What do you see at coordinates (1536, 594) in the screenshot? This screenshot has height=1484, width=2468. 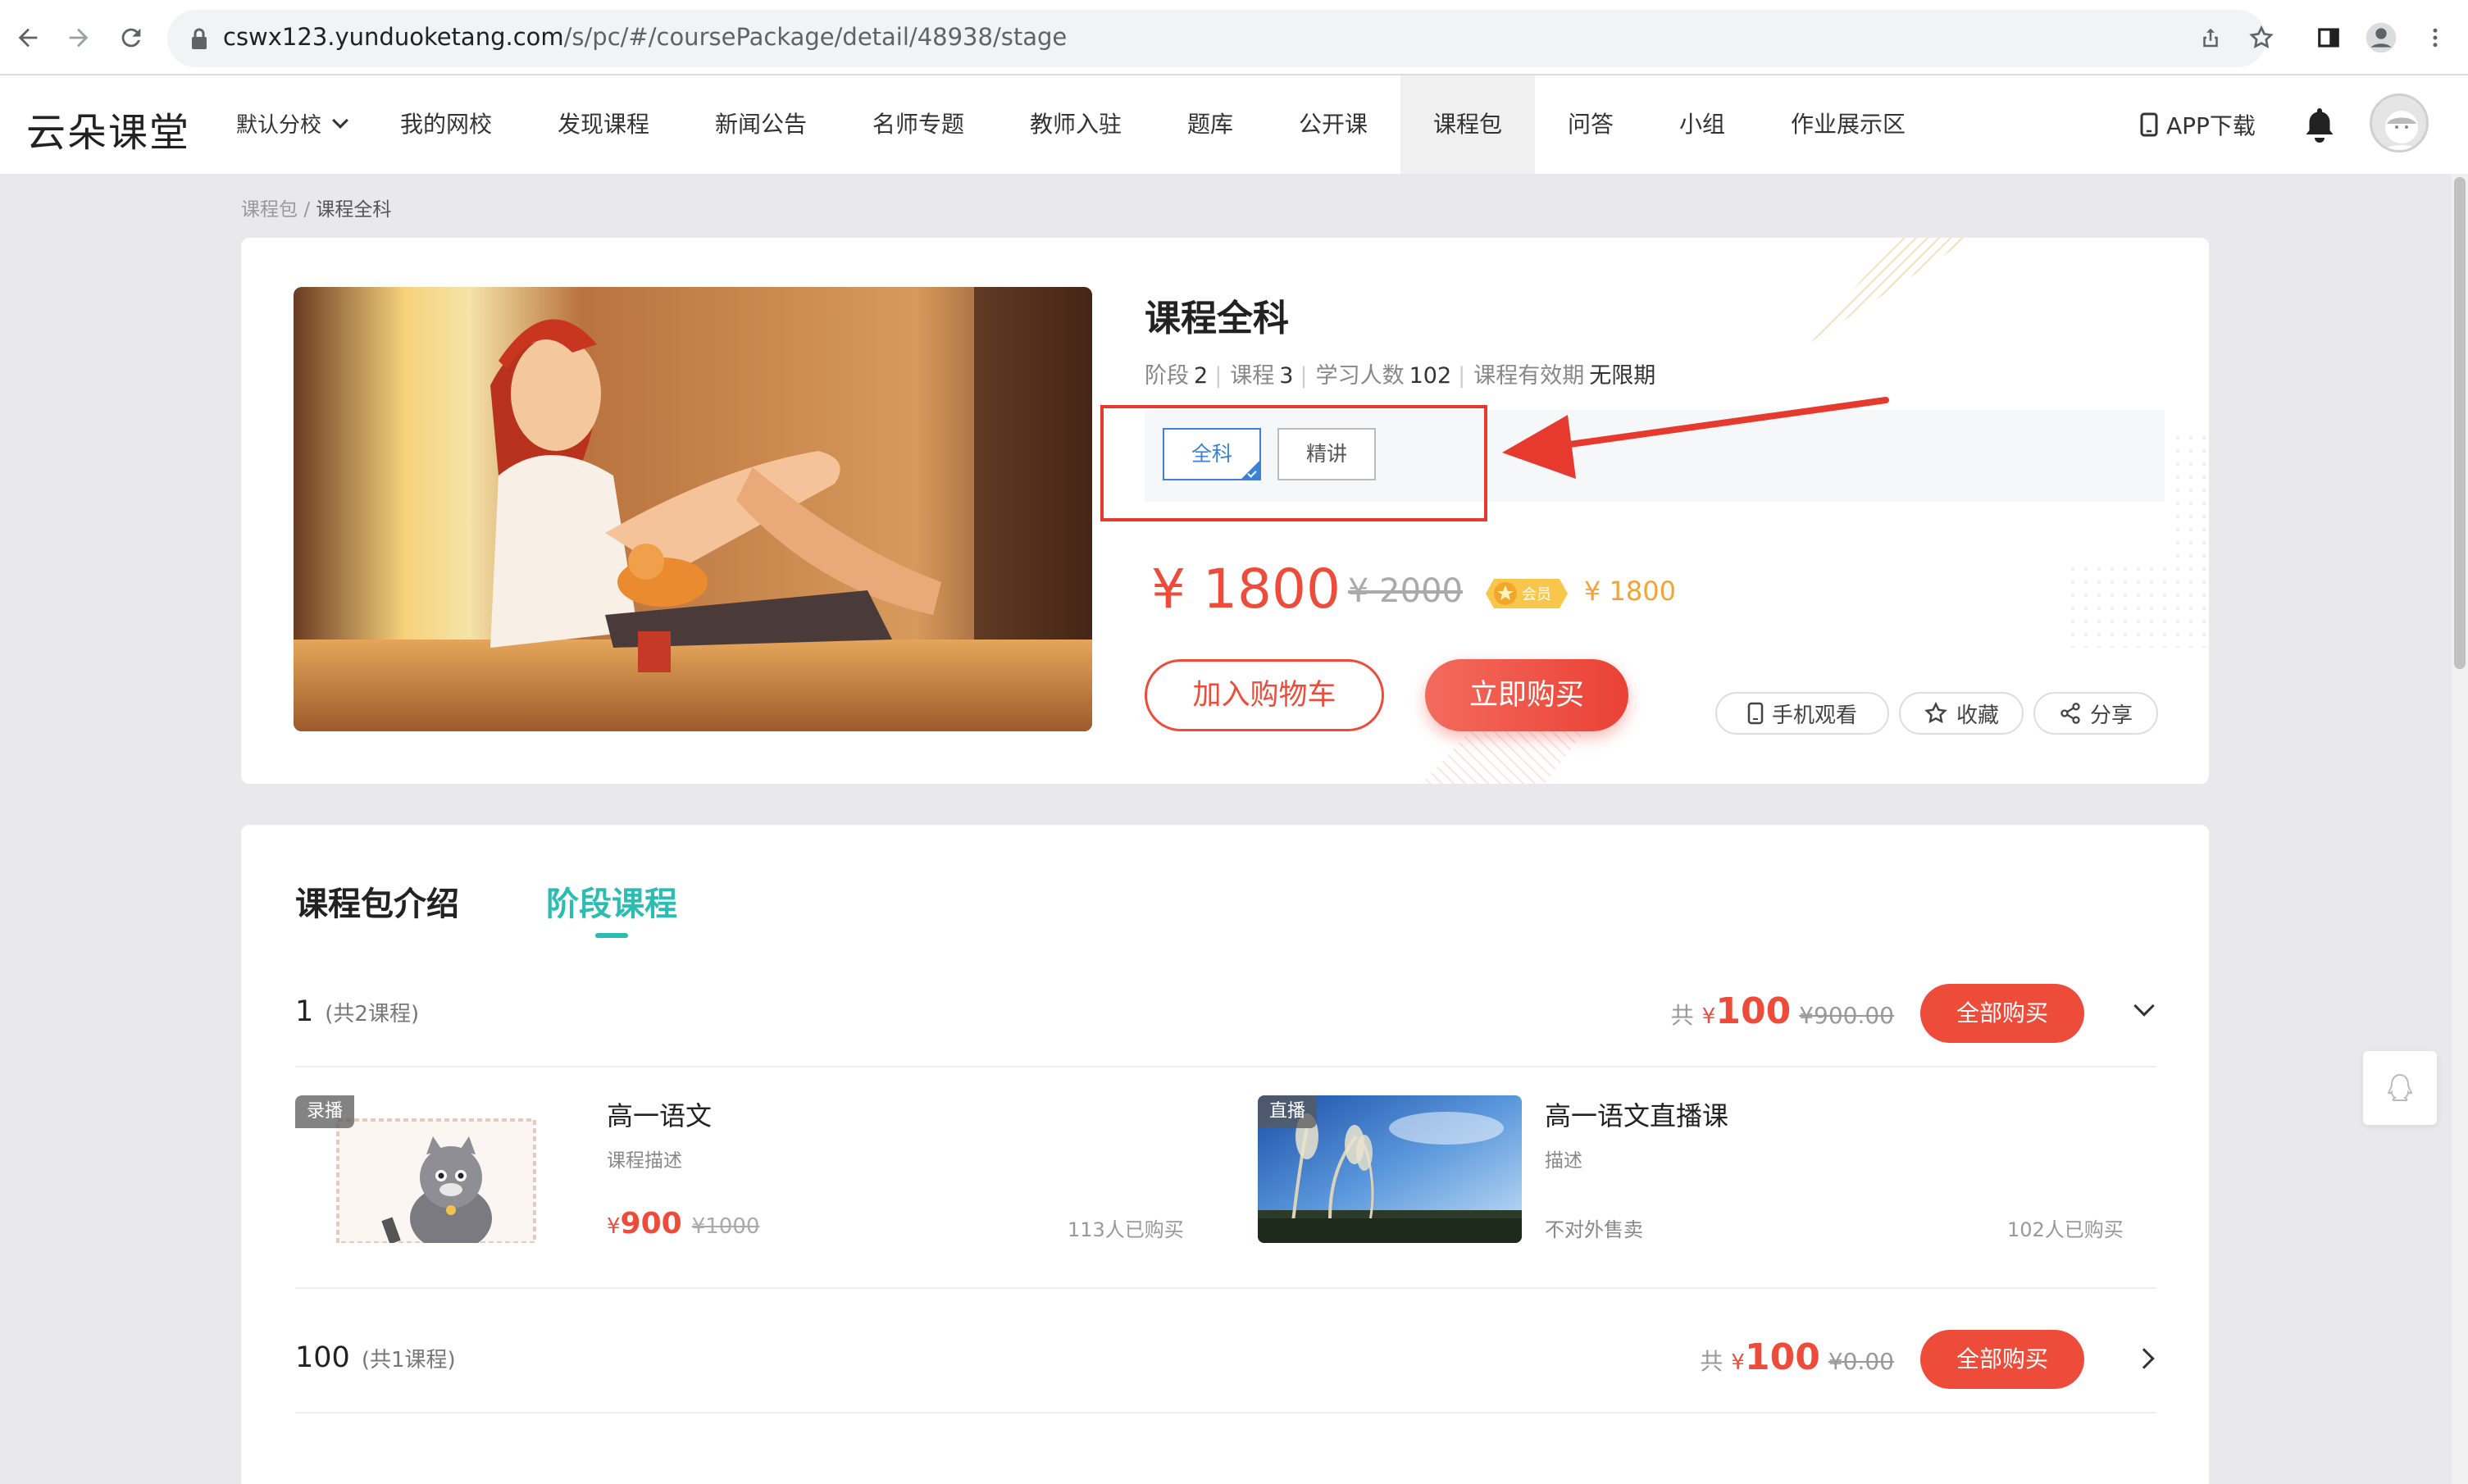 I see `member-badge-label: 会员` at bounding box center [1536, 594].